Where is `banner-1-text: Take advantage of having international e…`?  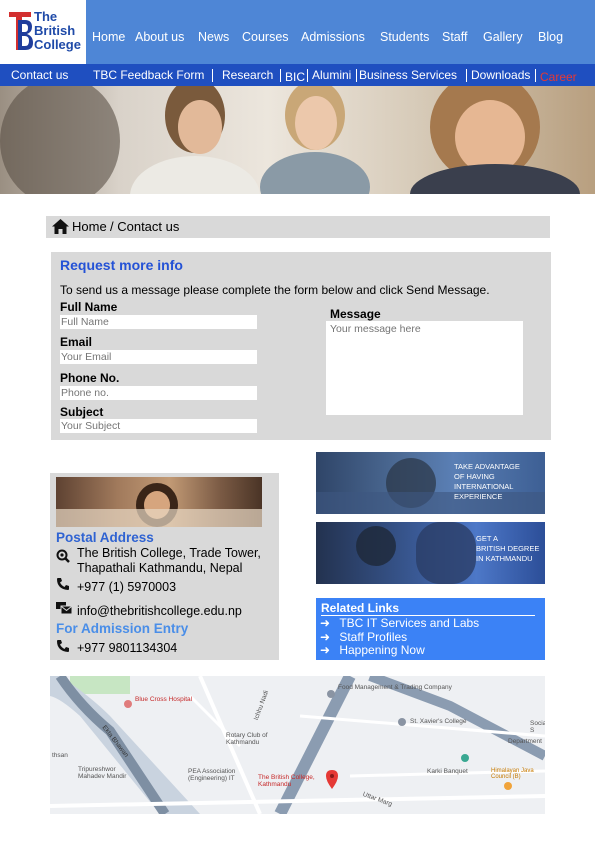 banner-1-text: Take advantage of having international e… is located at coordinates (487, 482).